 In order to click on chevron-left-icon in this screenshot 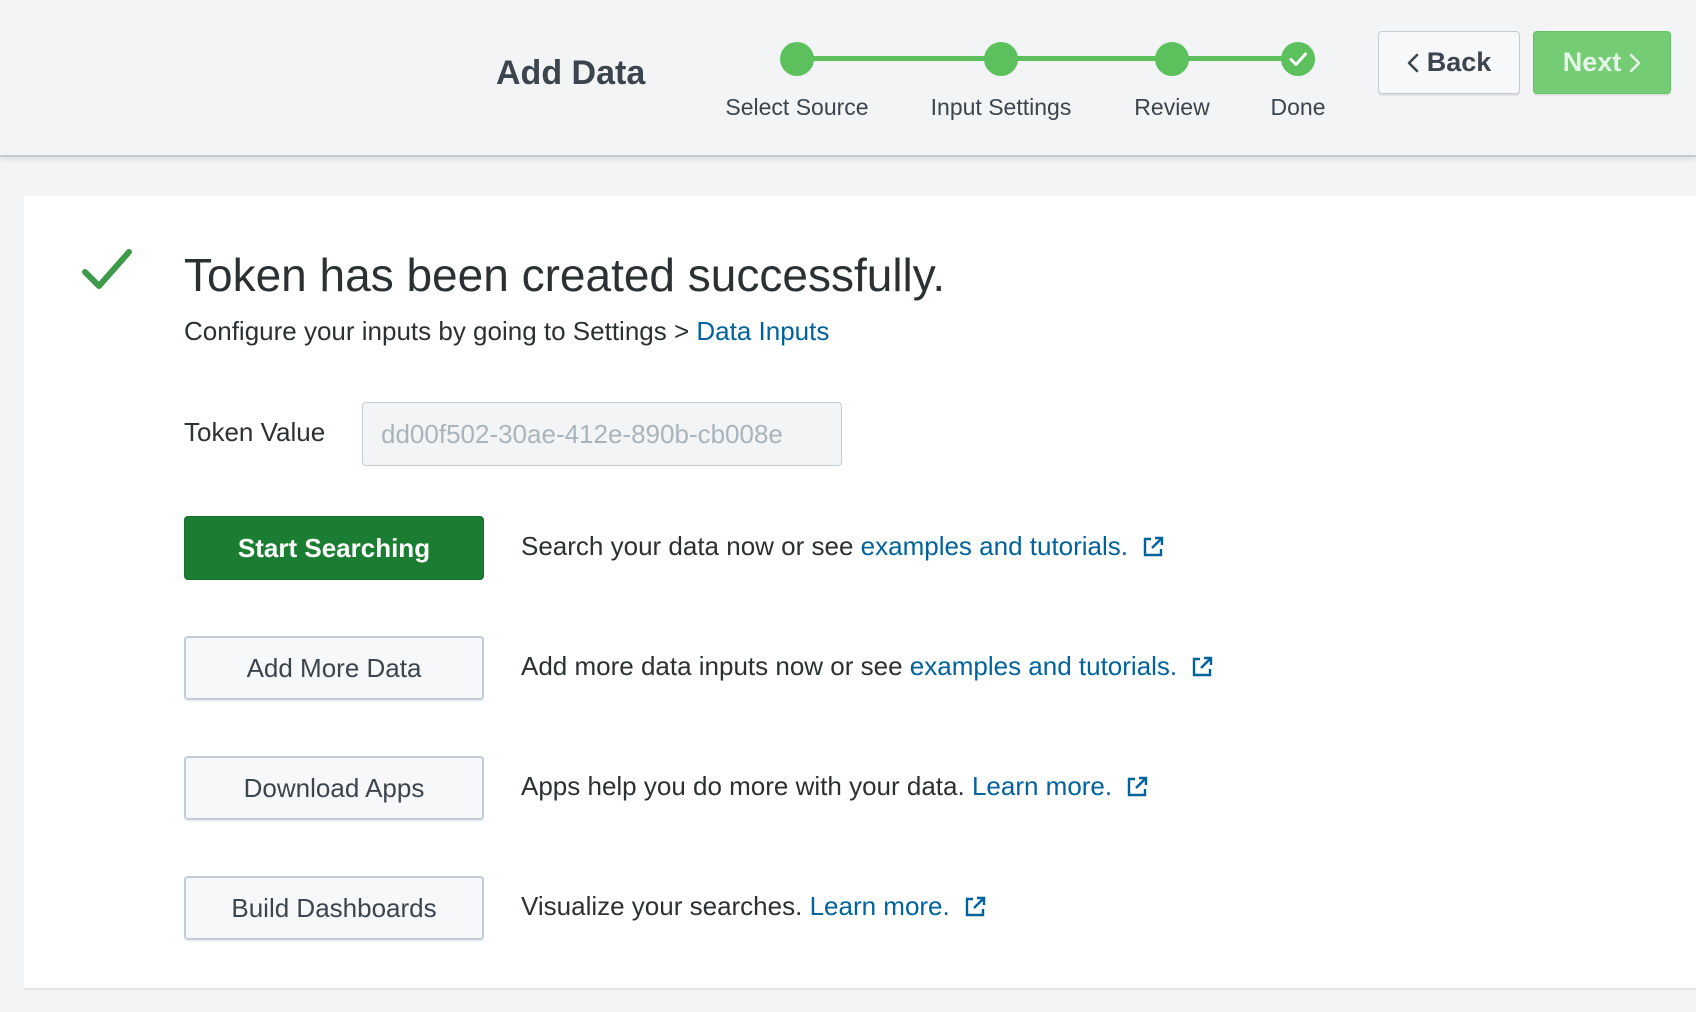, I will do `click(1413, 62)`.